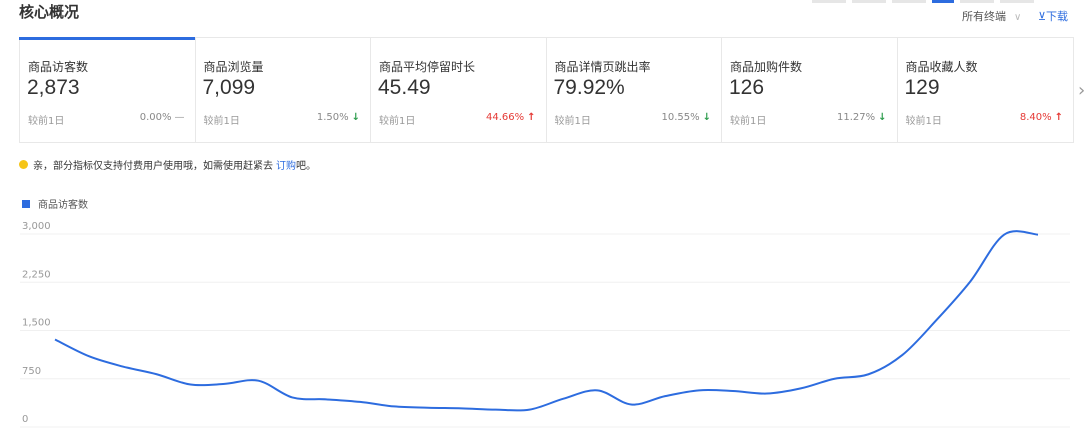 Image resolution: width=1089 pixels, height=430 pixels. I want to click on metric-change: 44.66% ↑, so click(511, 117).